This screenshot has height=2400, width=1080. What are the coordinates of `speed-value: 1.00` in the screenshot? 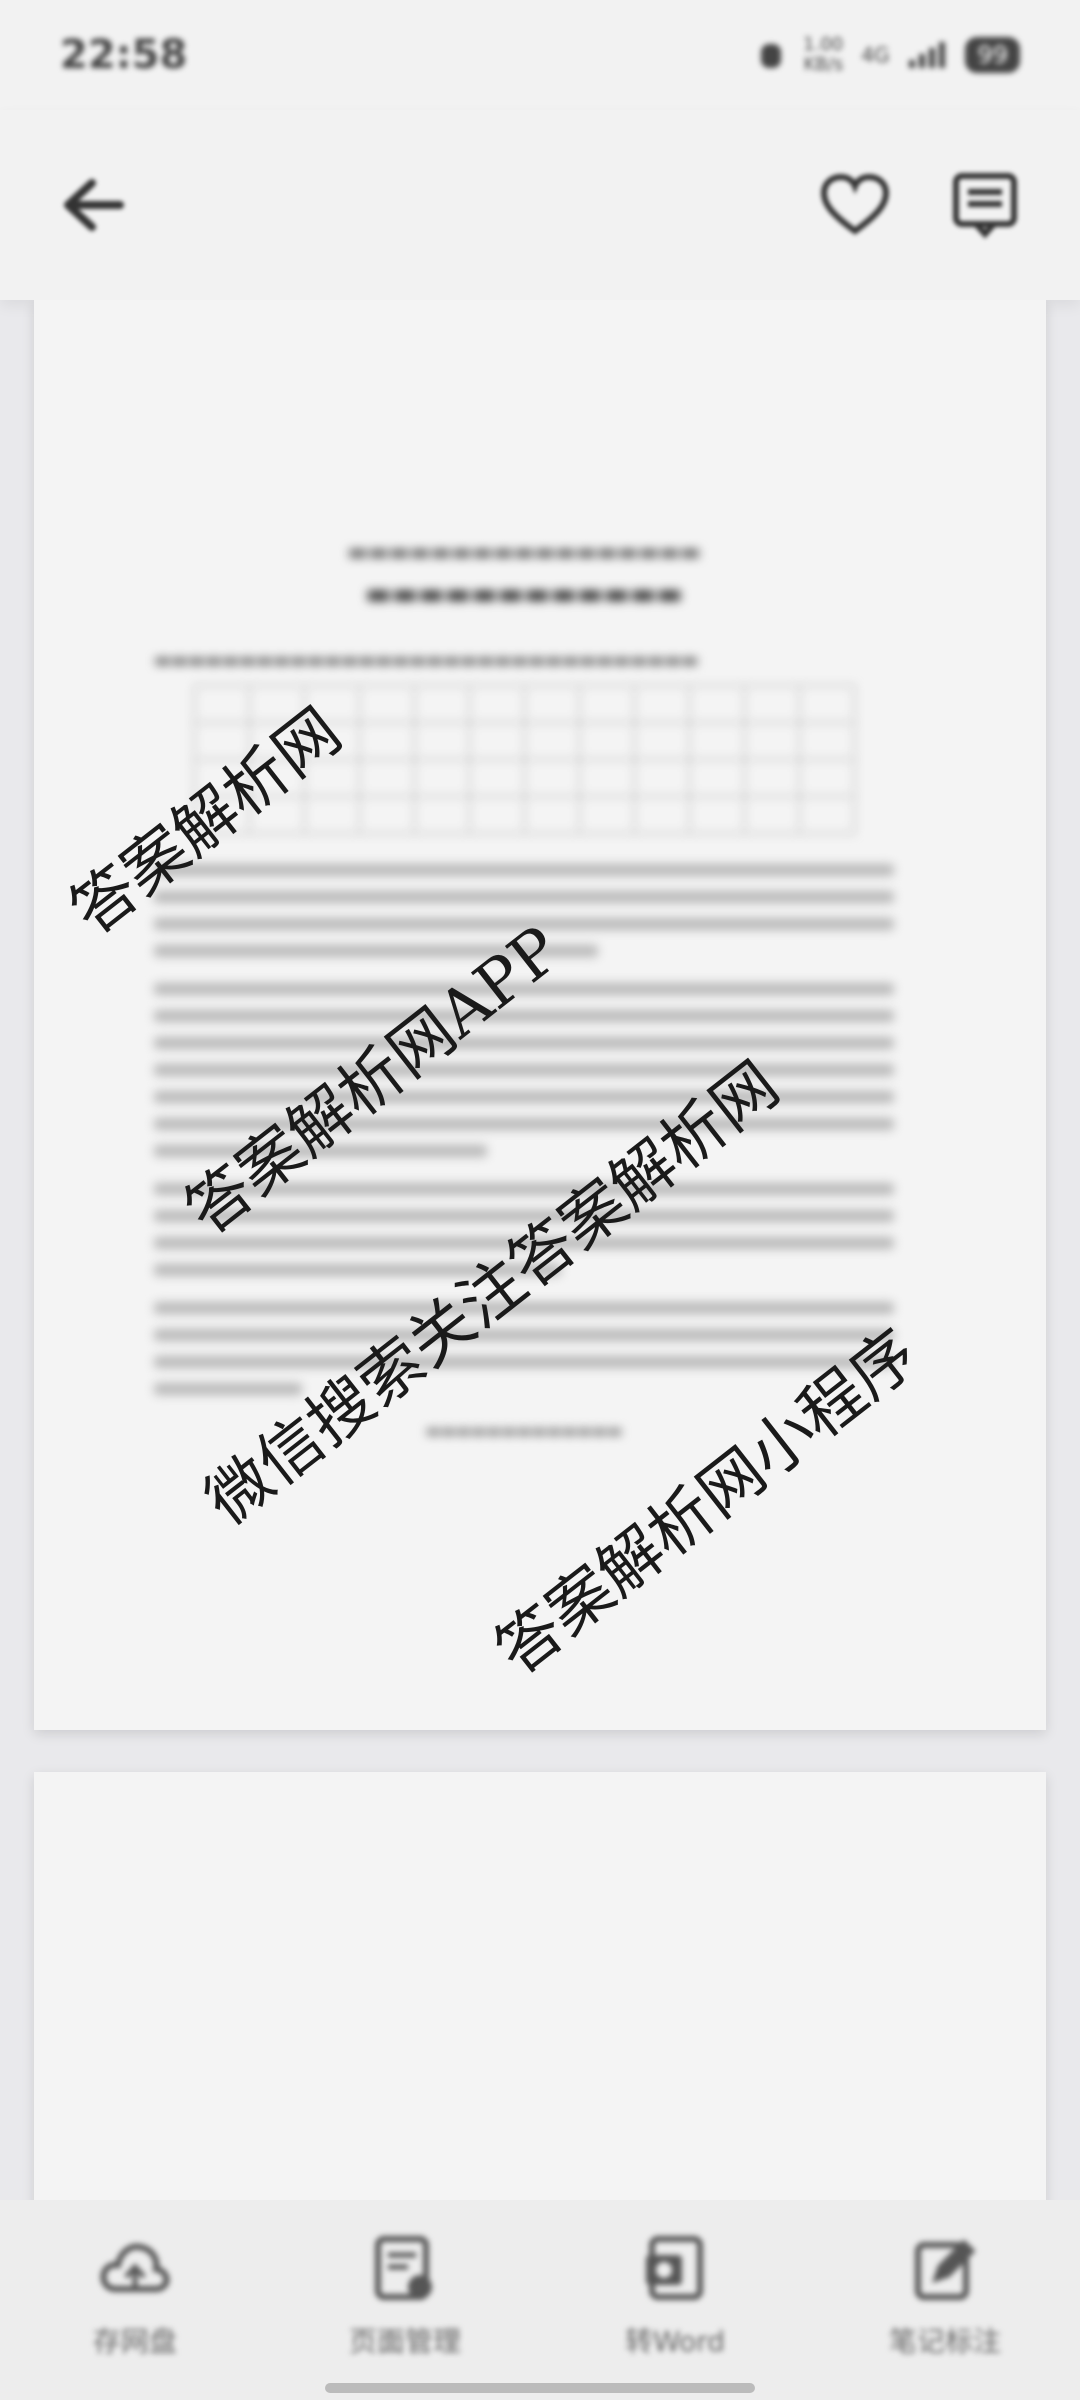 It's located at (823, 44).